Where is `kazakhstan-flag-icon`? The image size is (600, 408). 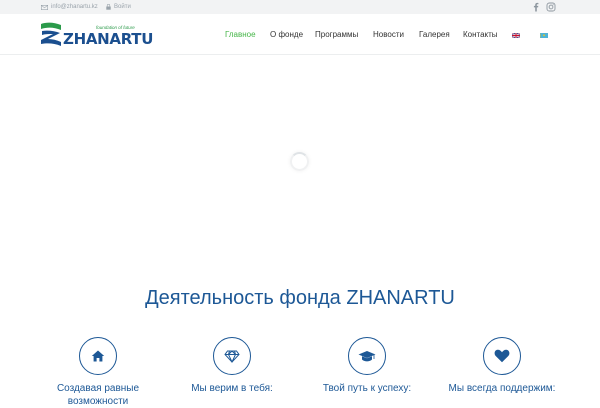
kazakhstan-flag-icon is located at coordinates (544, 35).